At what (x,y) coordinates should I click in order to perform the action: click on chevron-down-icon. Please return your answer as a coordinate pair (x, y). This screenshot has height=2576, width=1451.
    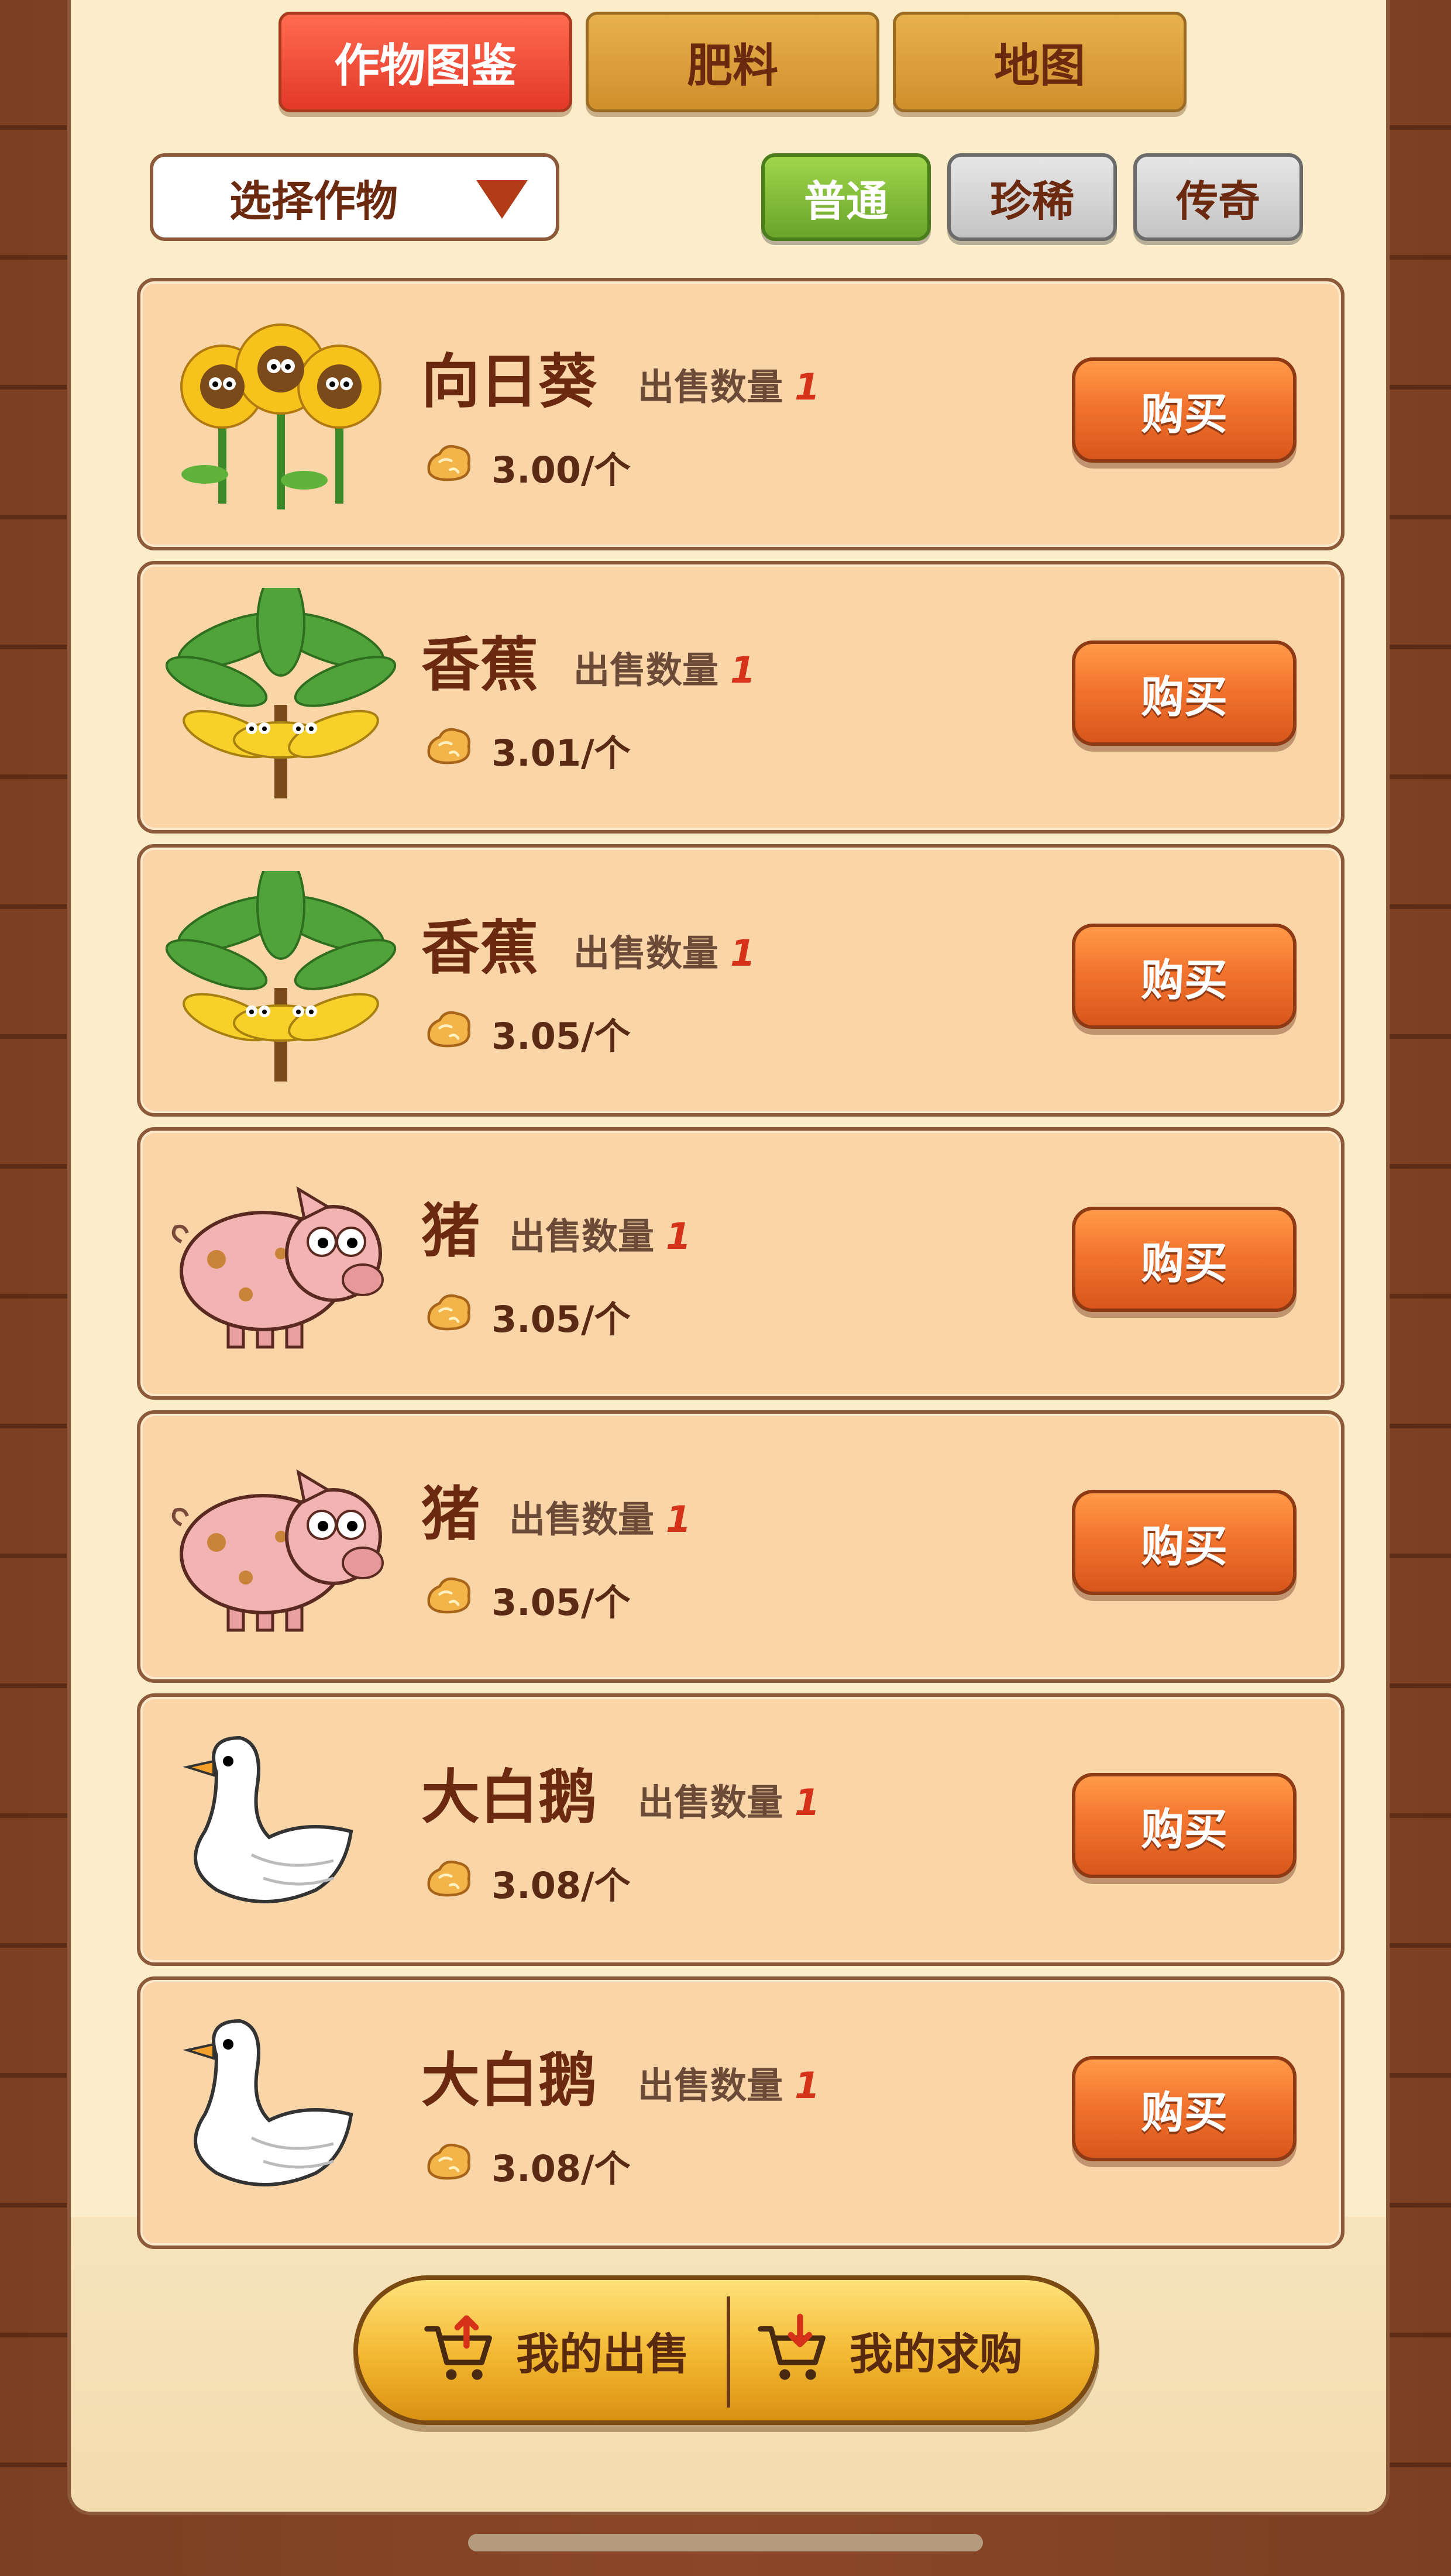
    Looking at the image, I should click on (502, 199).